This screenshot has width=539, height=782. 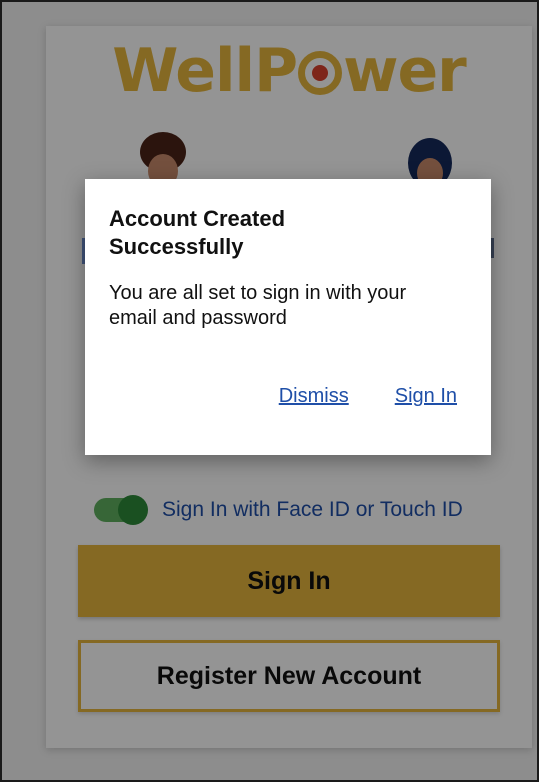 I want to click on dialog-title: Account Created Successfully, so click(x=197, y=232).